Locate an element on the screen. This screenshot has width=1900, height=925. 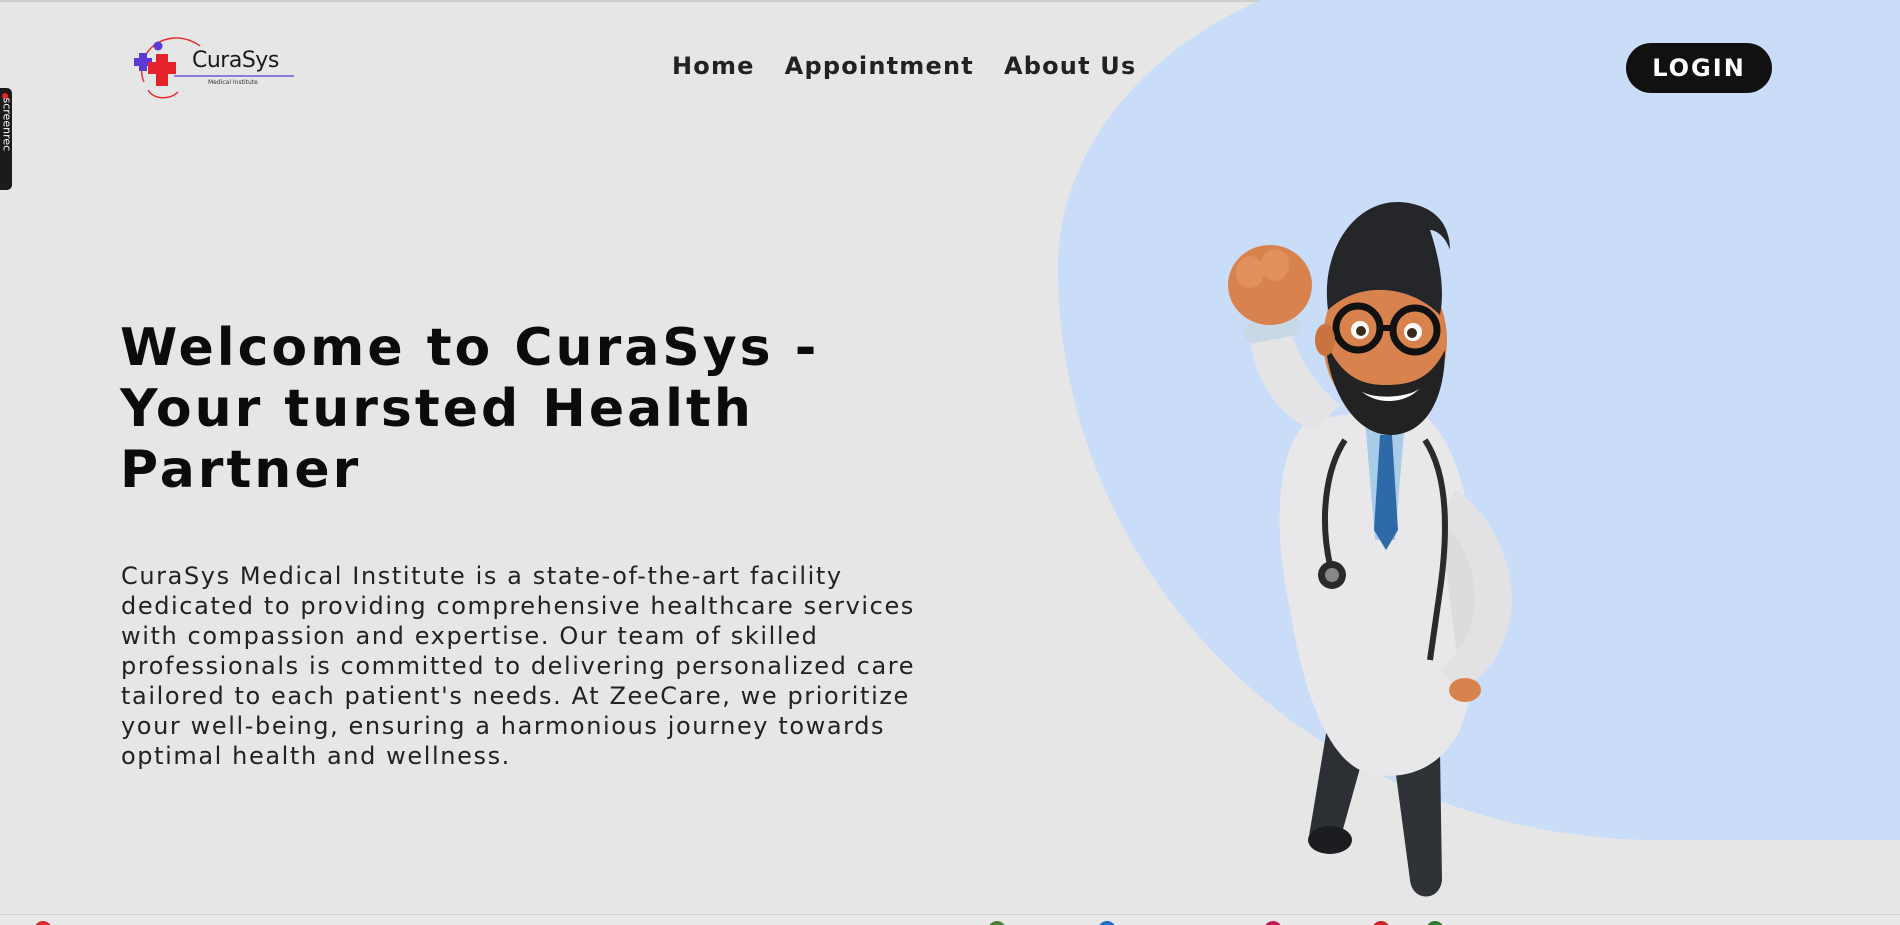
login-button: LOGIN is located at coordinates (1699, 68).